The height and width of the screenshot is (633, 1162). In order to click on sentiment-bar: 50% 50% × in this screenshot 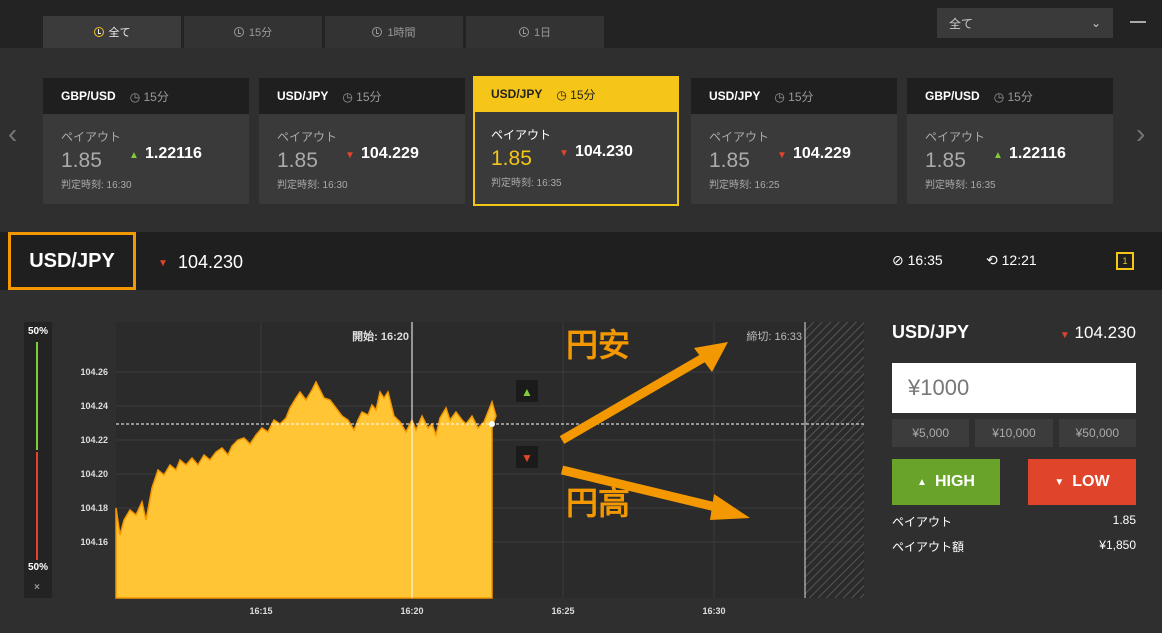, I will do `click(38, 460)`.